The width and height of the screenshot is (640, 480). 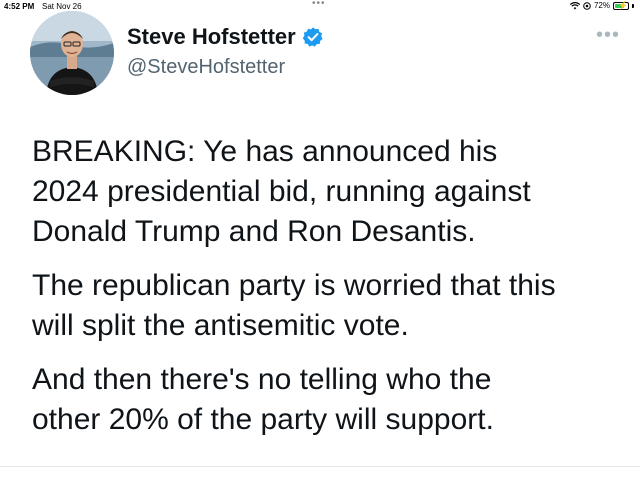 What do you see at coordinates (211, 37) in the screenshot?
I see `display-name: Steve Hofstetter` at bounding box center [211, 37].